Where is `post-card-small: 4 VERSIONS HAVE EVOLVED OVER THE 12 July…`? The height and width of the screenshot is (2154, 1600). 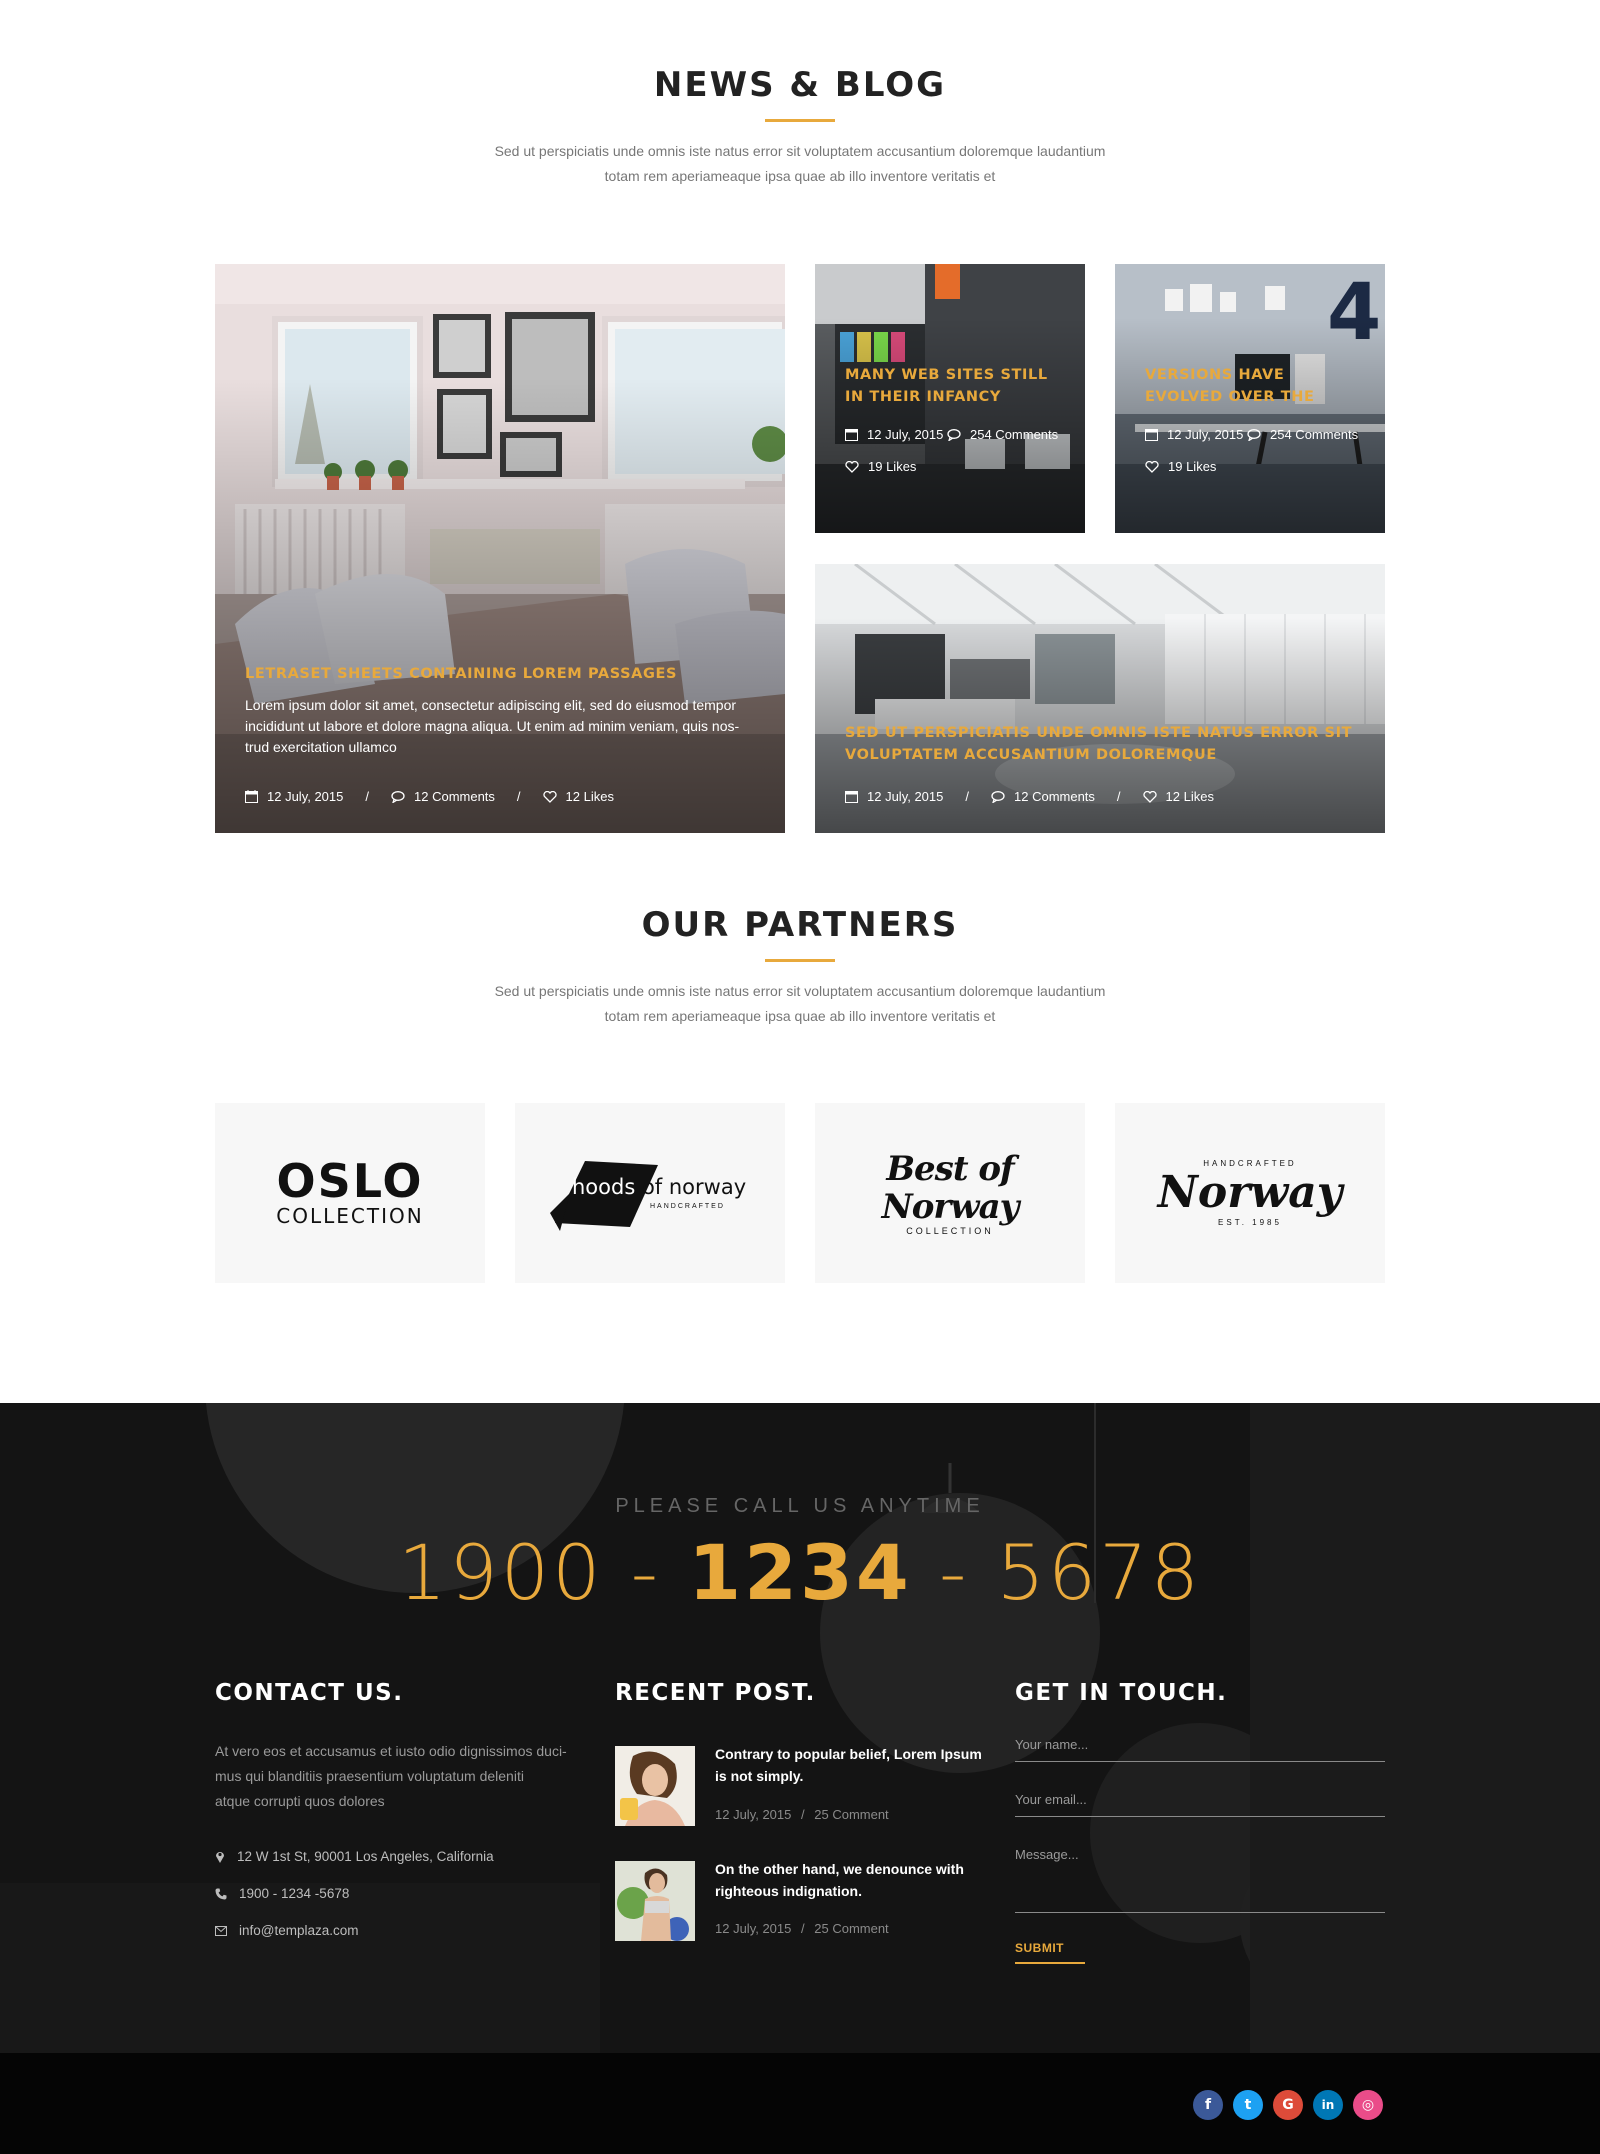 post-card-small: 4 VERSIONS HAVE EVOLVED OVER THE 12 July… is located at coordinates (1250, 398).